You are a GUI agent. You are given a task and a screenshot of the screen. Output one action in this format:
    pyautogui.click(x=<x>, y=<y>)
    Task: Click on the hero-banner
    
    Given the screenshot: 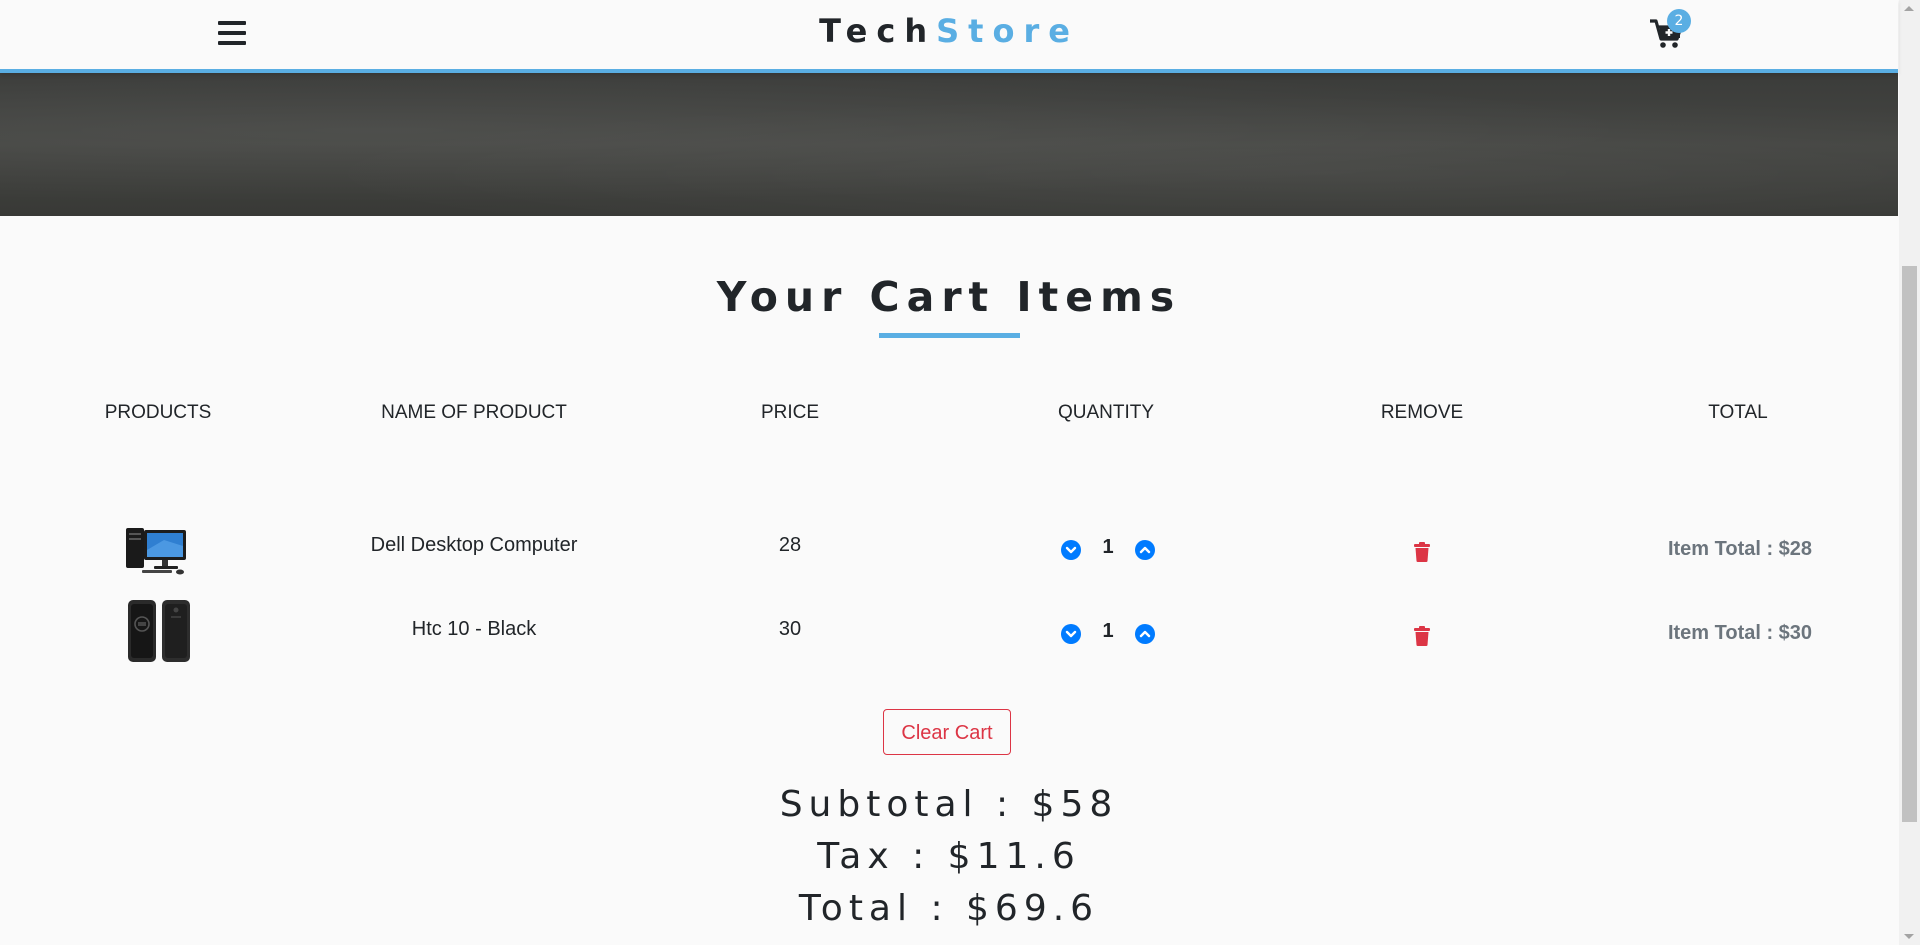 What is the action you would take?
    pyautogui.click(x=949, y=144)
    